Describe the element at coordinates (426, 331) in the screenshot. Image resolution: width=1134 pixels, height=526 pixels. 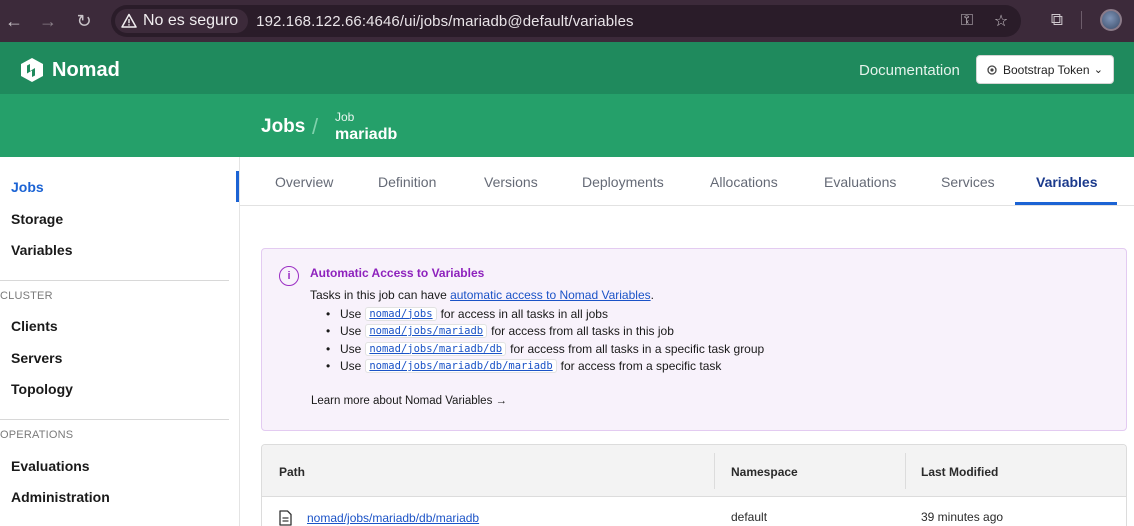
I see `path-code-link: nomad/jobs/mariadb` at that location.